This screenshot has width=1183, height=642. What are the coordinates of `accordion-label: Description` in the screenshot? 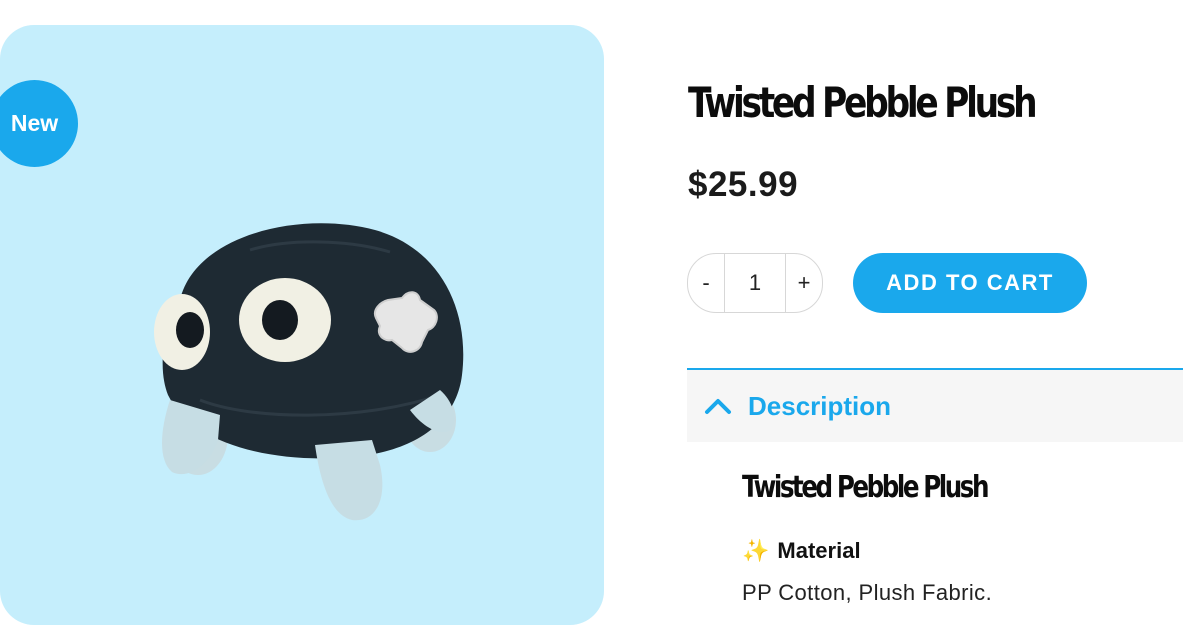 It's located at (820, 405).